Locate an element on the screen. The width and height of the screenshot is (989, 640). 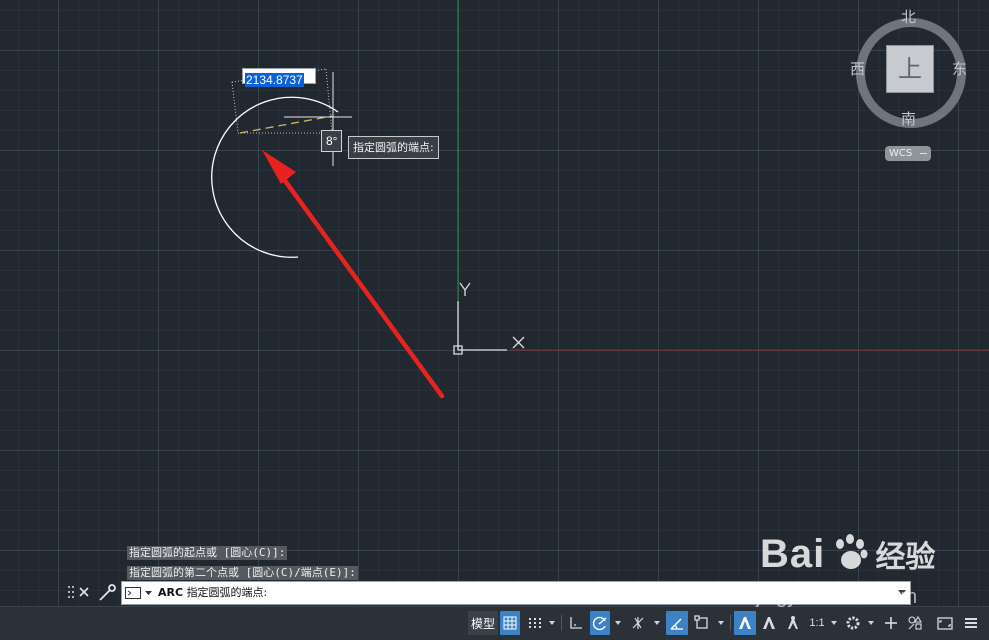
snap-grid-icon is located at coordinates (535, 623).